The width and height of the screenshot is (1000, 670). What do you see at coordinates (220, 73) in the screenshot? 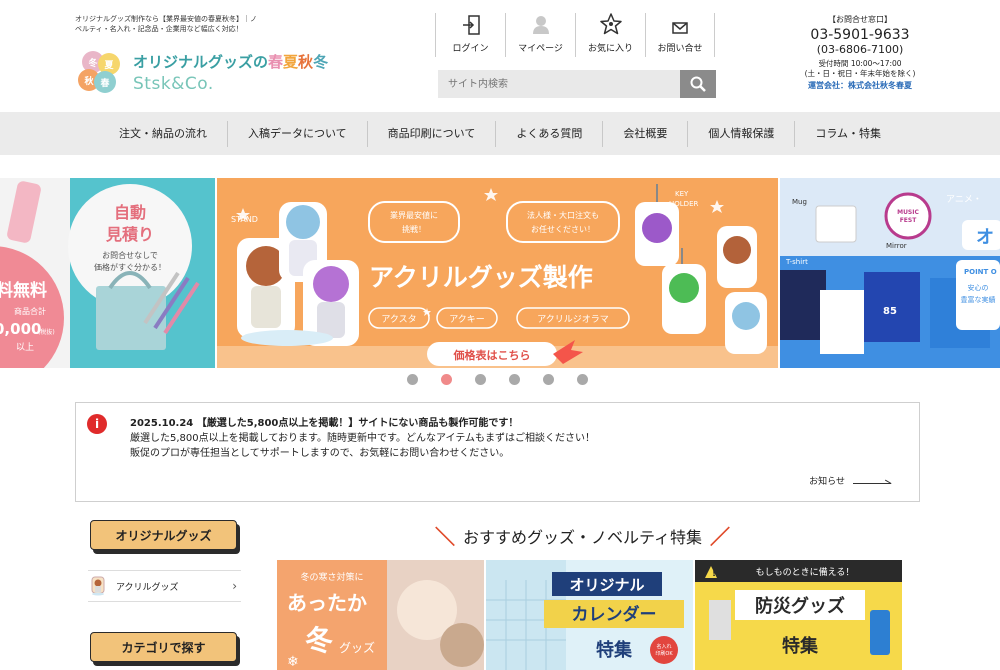
I see `site-logo: 冬 夏 秋 春 オリジナルグッズの春夏秋冬 Stsk&Co.` at bounding box center [220, 73].